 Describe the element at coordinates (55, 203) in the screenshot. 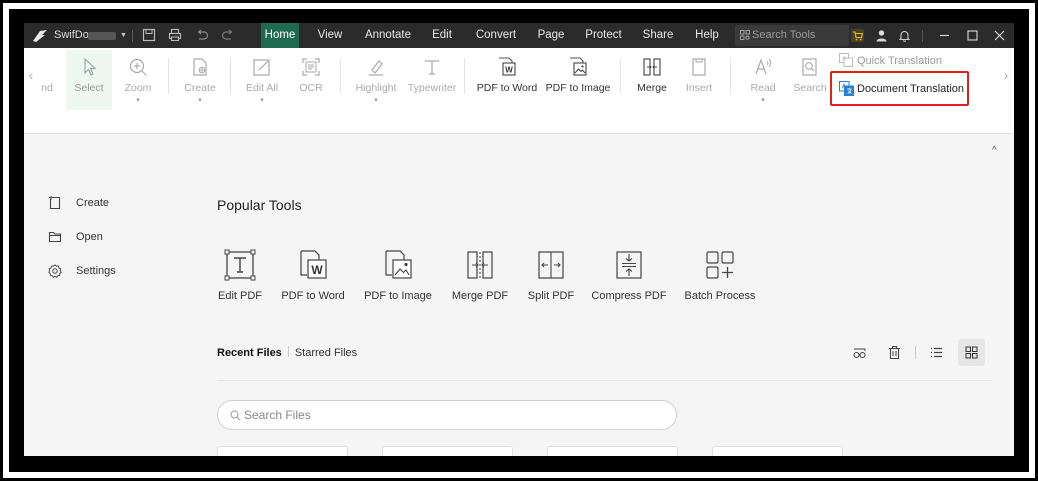

I see `create-file-icon` at that location.